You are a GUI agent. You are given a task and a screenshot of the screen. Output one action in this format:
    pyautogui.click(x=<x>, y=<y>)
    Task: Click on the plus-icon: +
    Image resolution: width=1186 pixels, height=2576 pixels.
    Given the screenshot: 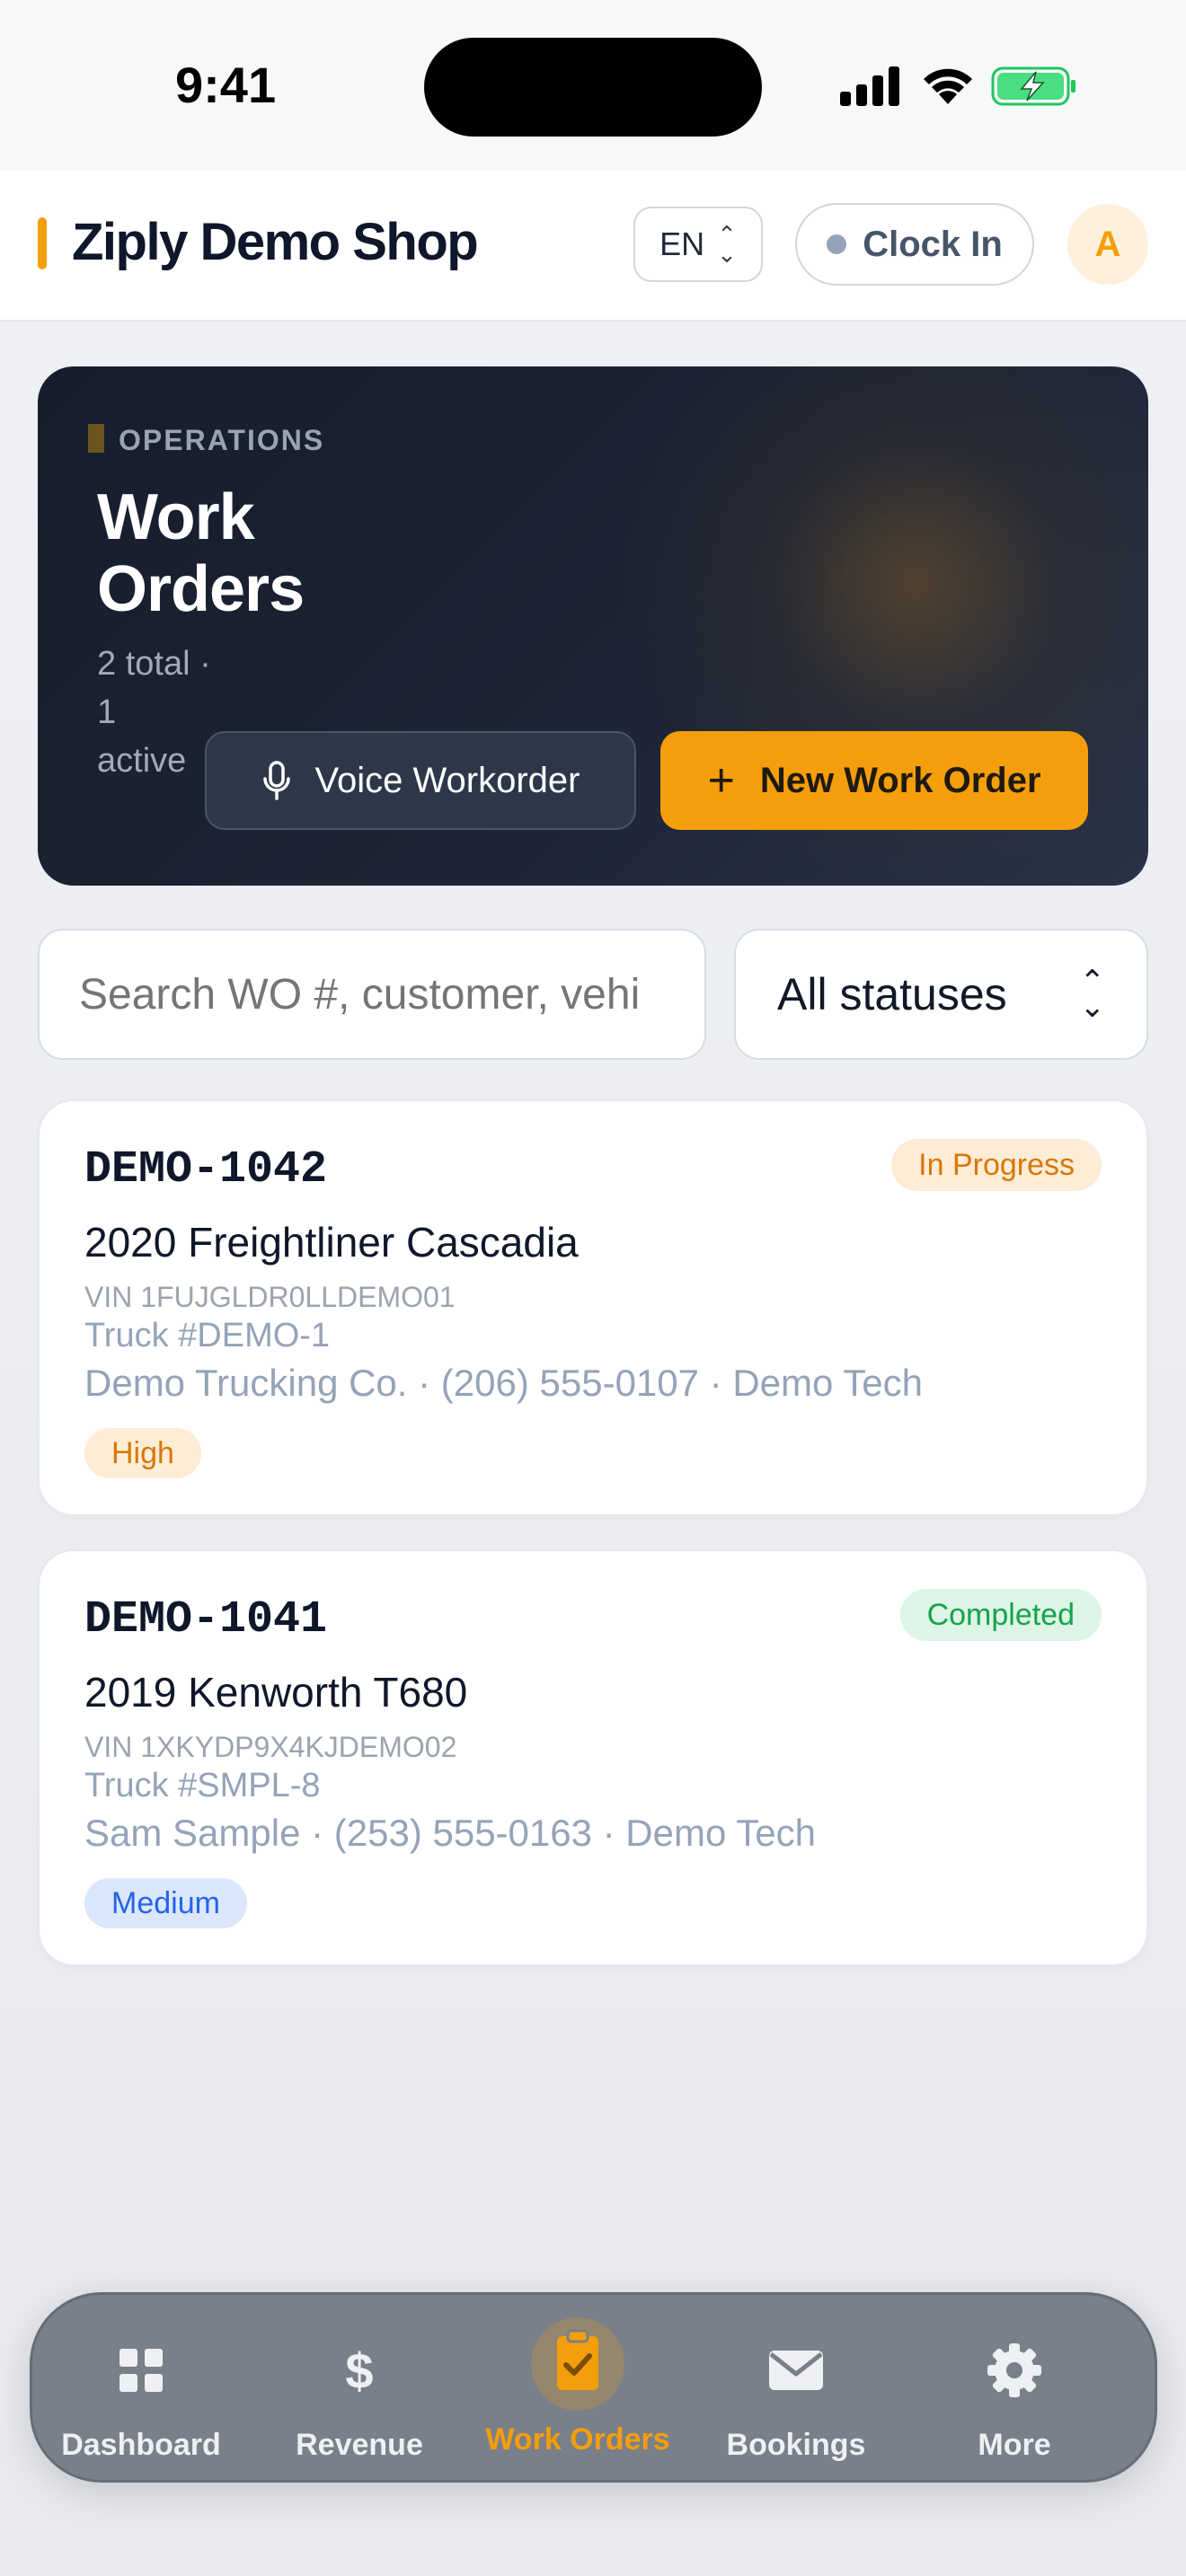 What is the action you would take?
    pyautogui.click(x=721, y=780)
    